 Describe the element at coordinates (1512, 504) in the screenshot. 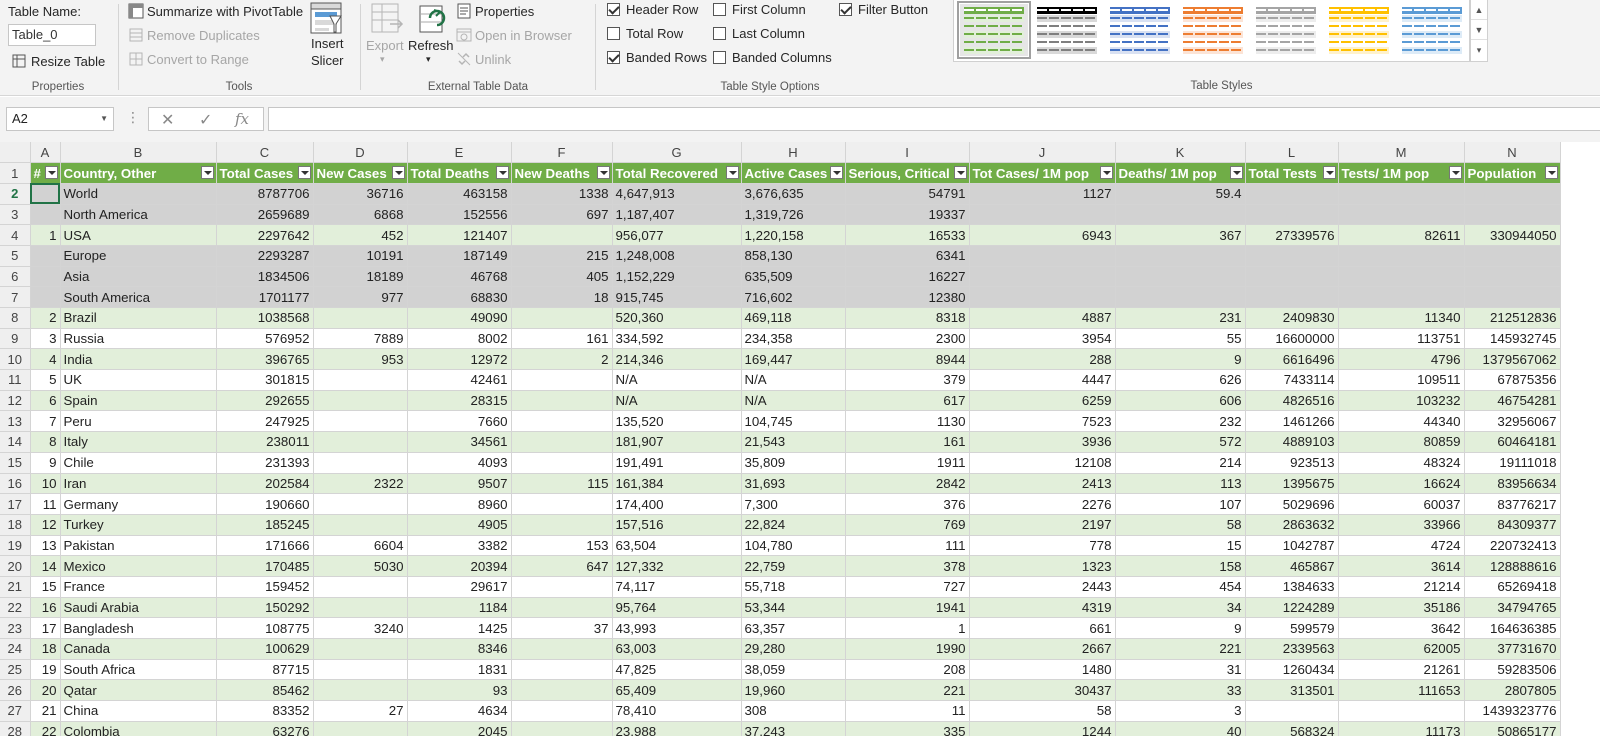

I see `cell: 83776217` at that location.